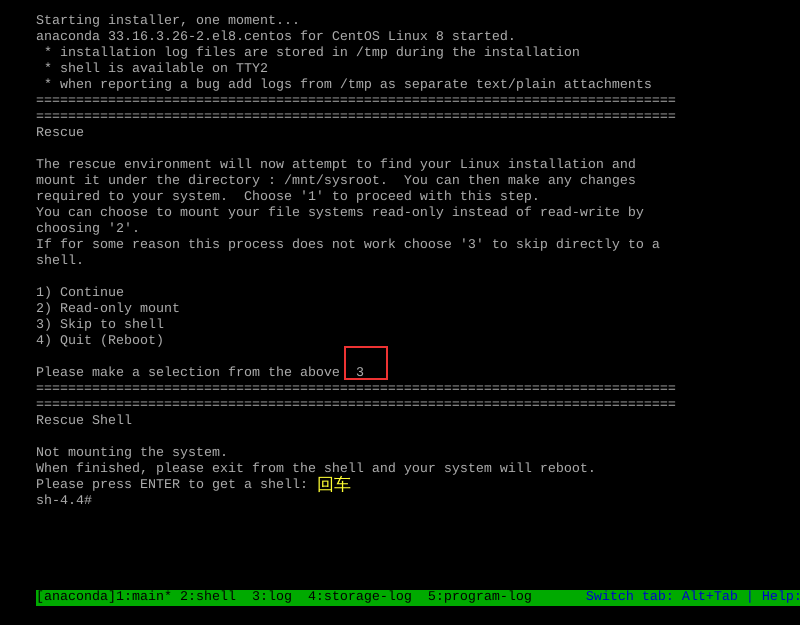 The width and height of the screenshot is (800, 625). Describe the element at coordinates (336, 165) in the screenshot. I see `console-line: The rescue environment will now attempt to find your Linux installation and` at that location.